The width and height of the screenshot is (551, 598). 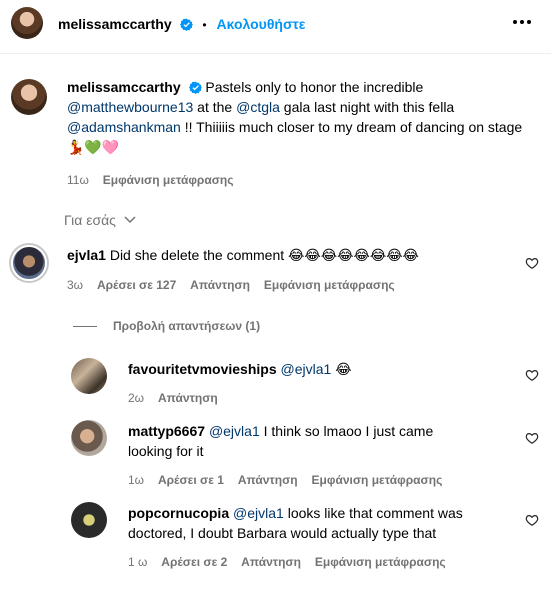 I want to click on author-username: melissamccarthy, so click(x=115, y=24).